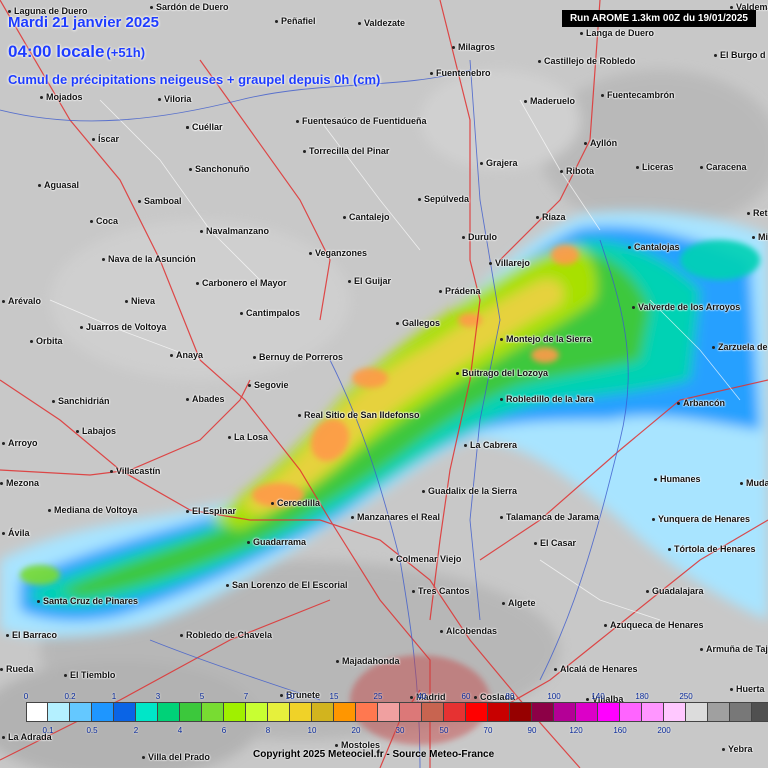 This screenshot has width=768, height=768. I want to click on legend-label-bottom: 200, so click(664, 730).